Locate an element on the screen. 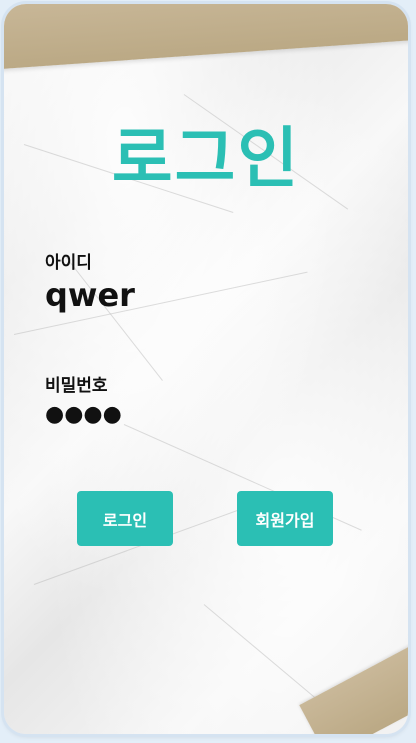 The height and width of the screenshot is (743, 416). id-field: qwer is located at coordinates (90, 295).